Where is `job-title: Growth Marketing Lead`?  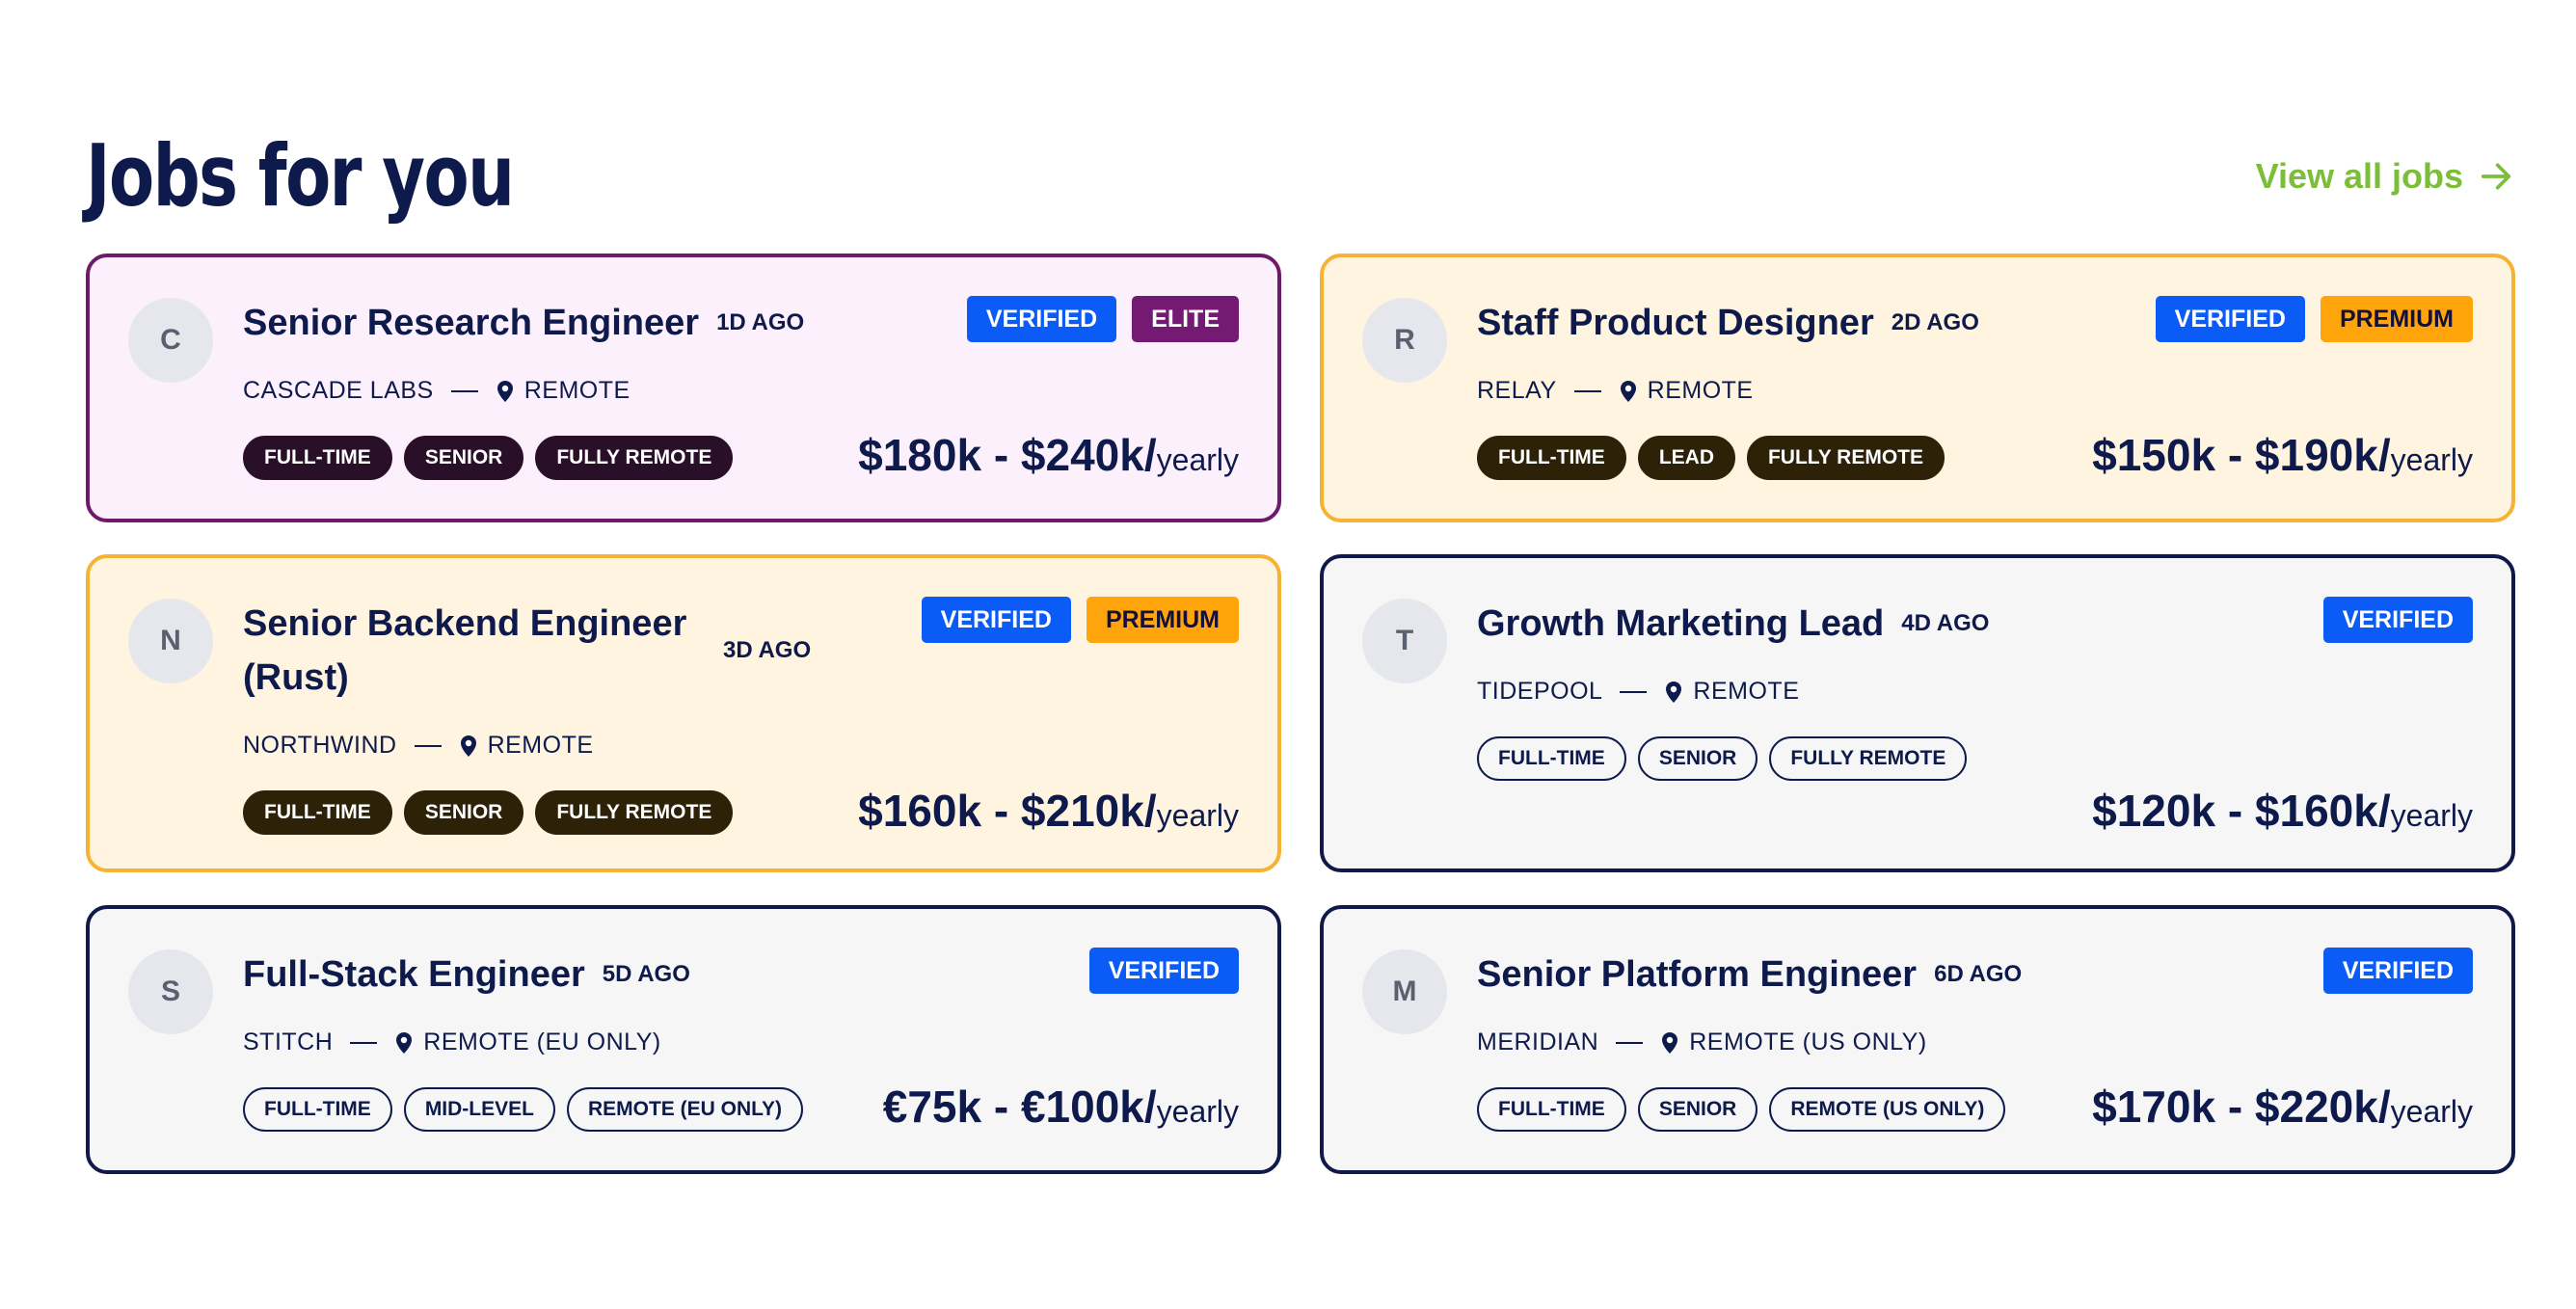
job-title: Growth Marketing Lead is located at coordinates (1681, 624).